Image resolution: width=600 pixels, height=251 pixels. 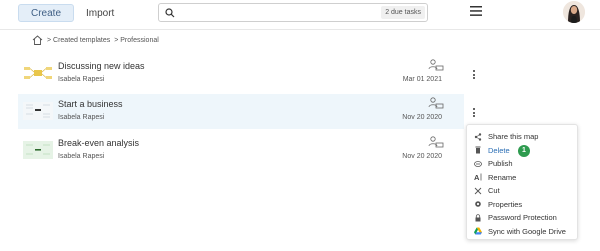 What do you see at coordinates (98, 143) in the screenshot?
I see `file-title: Break-even analysis` at bounding box center [98, 143].